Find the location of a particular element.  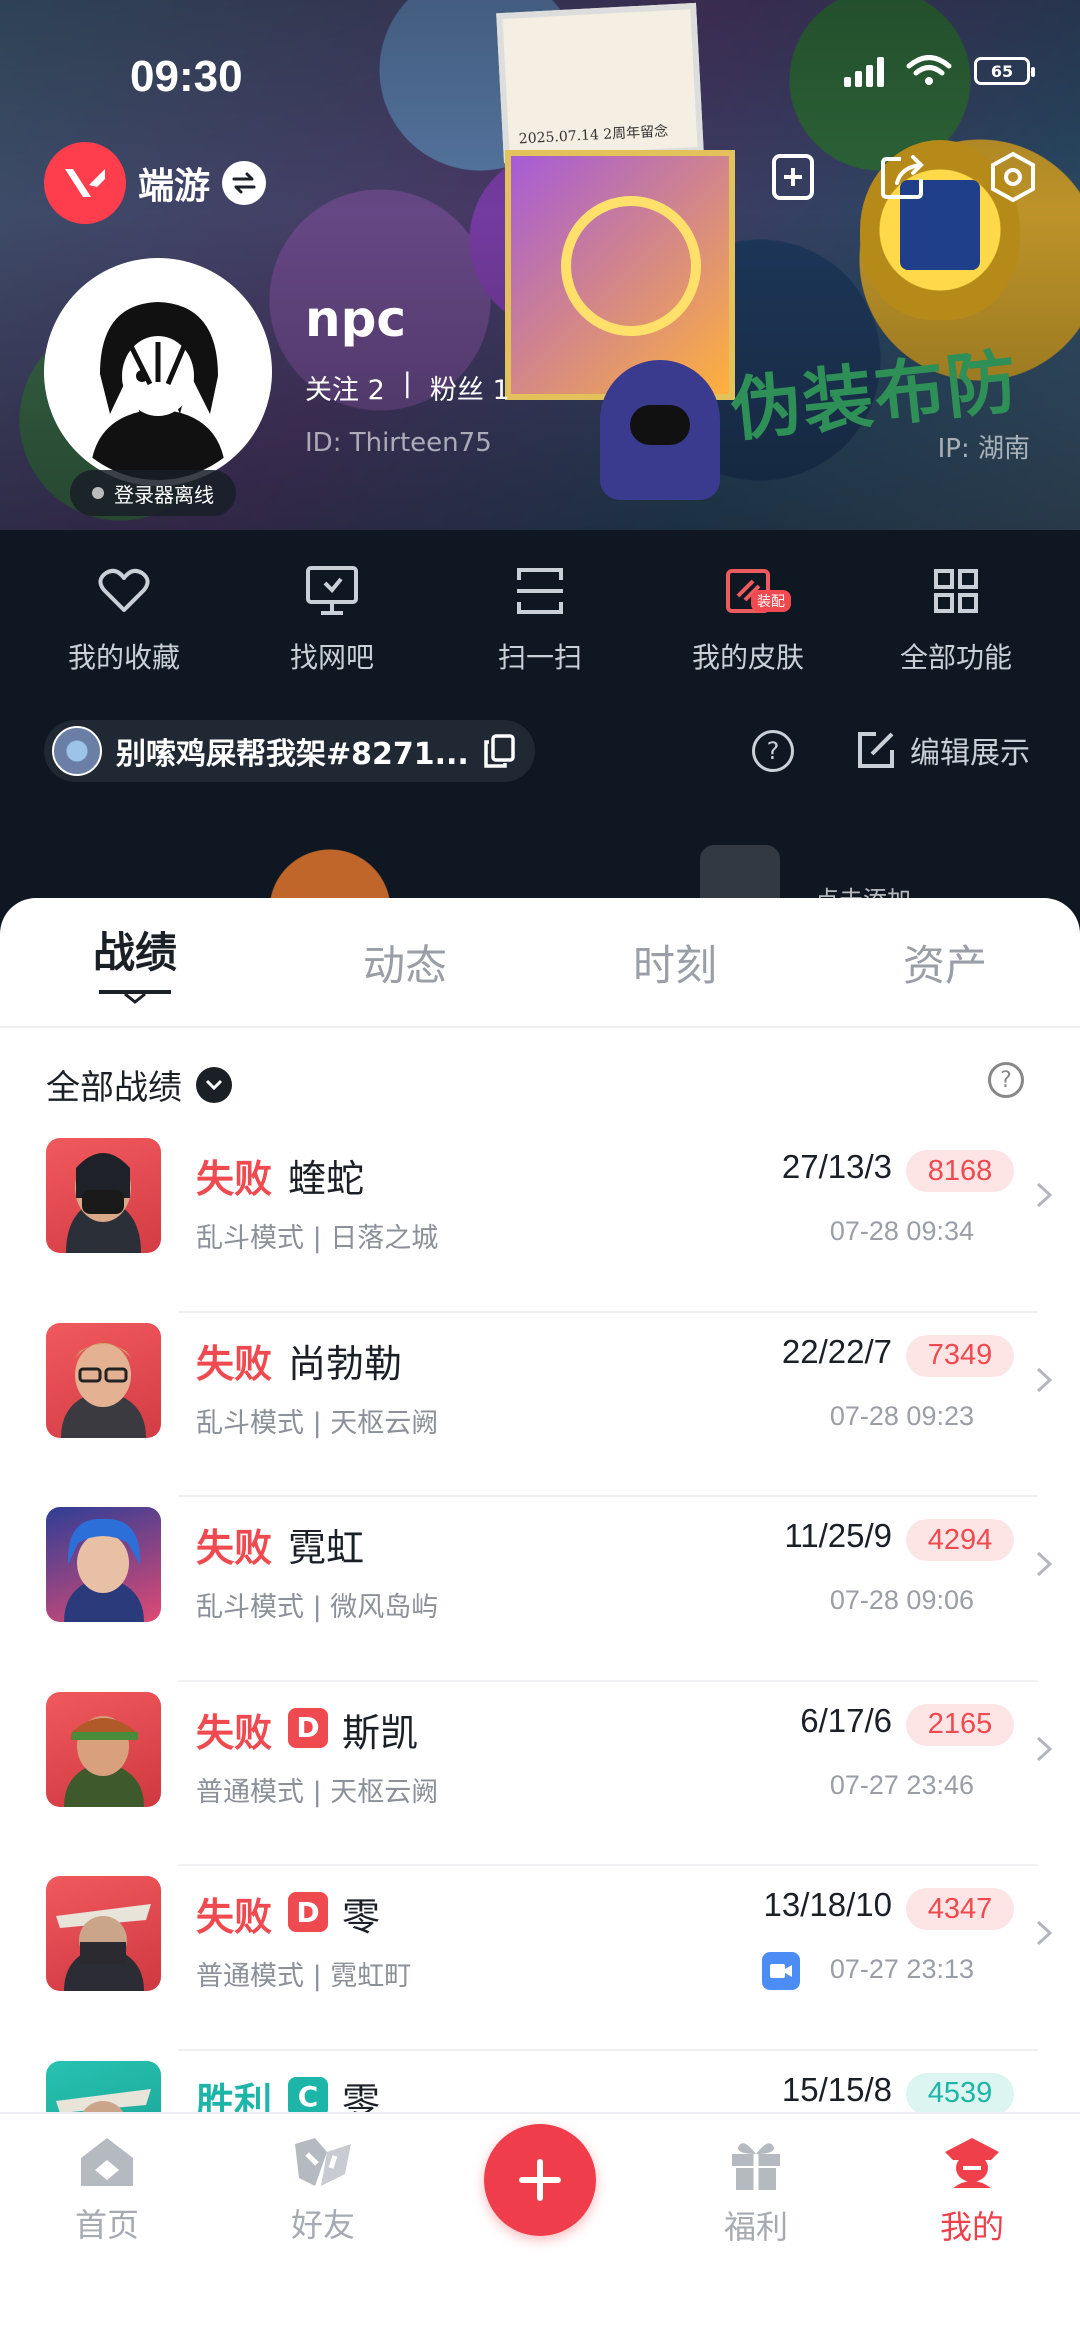

tab-feed: 动态 is located at coordinates (405, 962).